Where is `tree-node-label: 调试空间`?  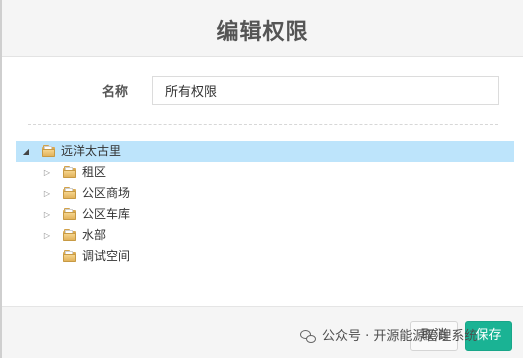
tree-node-label: 调试空间 is located at coordinates (106, 256).